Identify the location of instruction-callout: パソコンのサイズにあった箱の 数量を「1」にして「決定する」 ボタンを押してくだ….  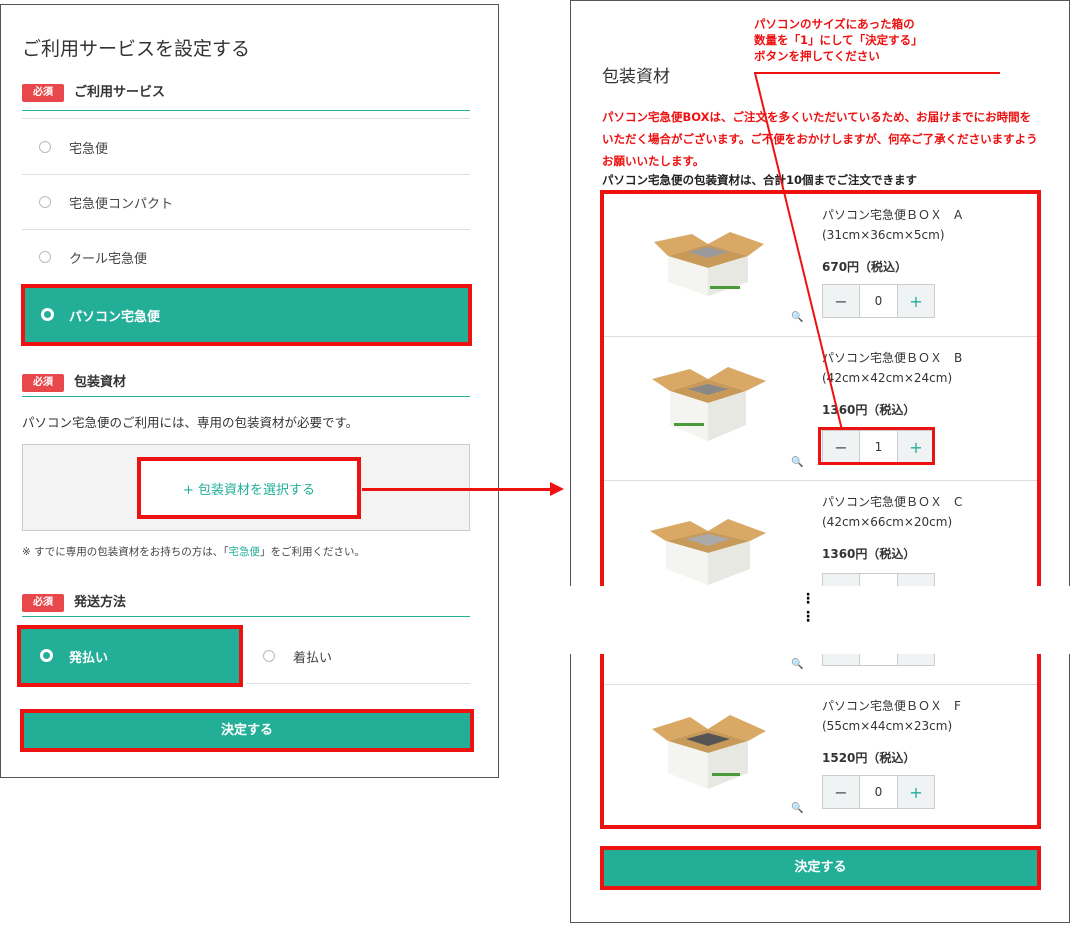
(864, 40).